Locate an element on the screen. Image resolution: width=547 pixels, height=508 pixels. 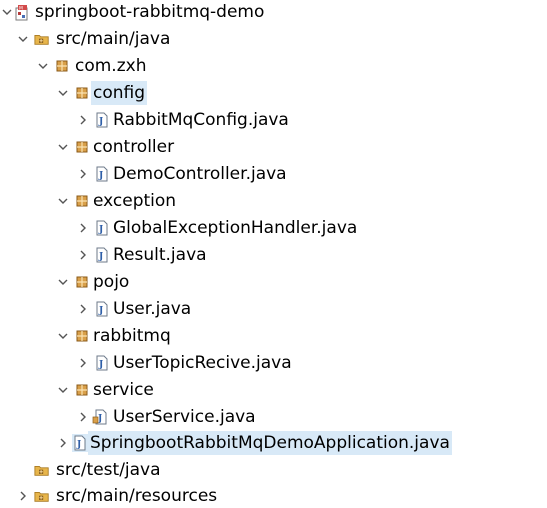
tree-row-globalexceptionhandler: J GlobalExceptionHandler.java is located at coordinates (273, 228).